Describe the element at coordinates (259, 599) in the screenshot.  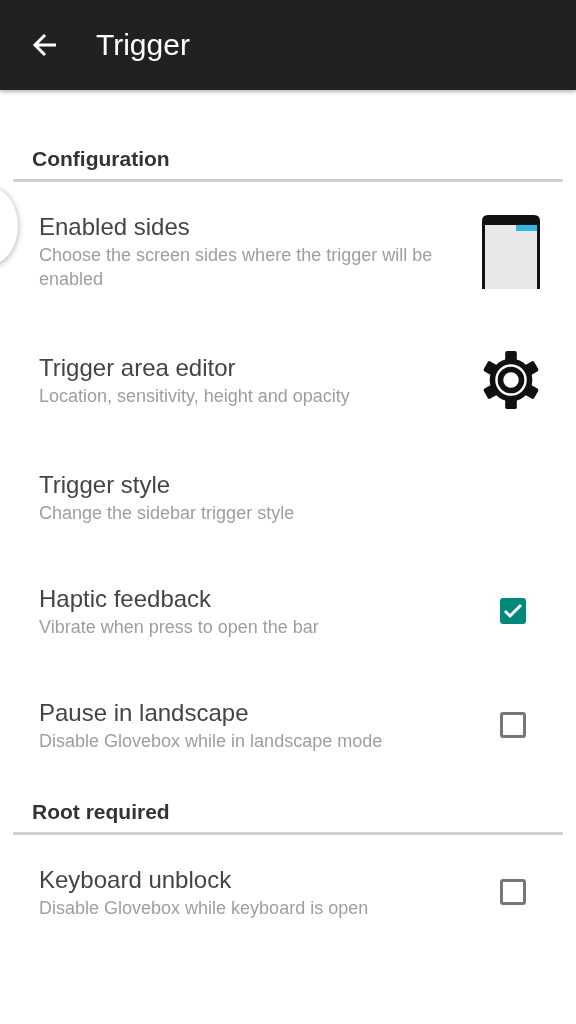
I see `setting-title: Haptic feedback` at that location.